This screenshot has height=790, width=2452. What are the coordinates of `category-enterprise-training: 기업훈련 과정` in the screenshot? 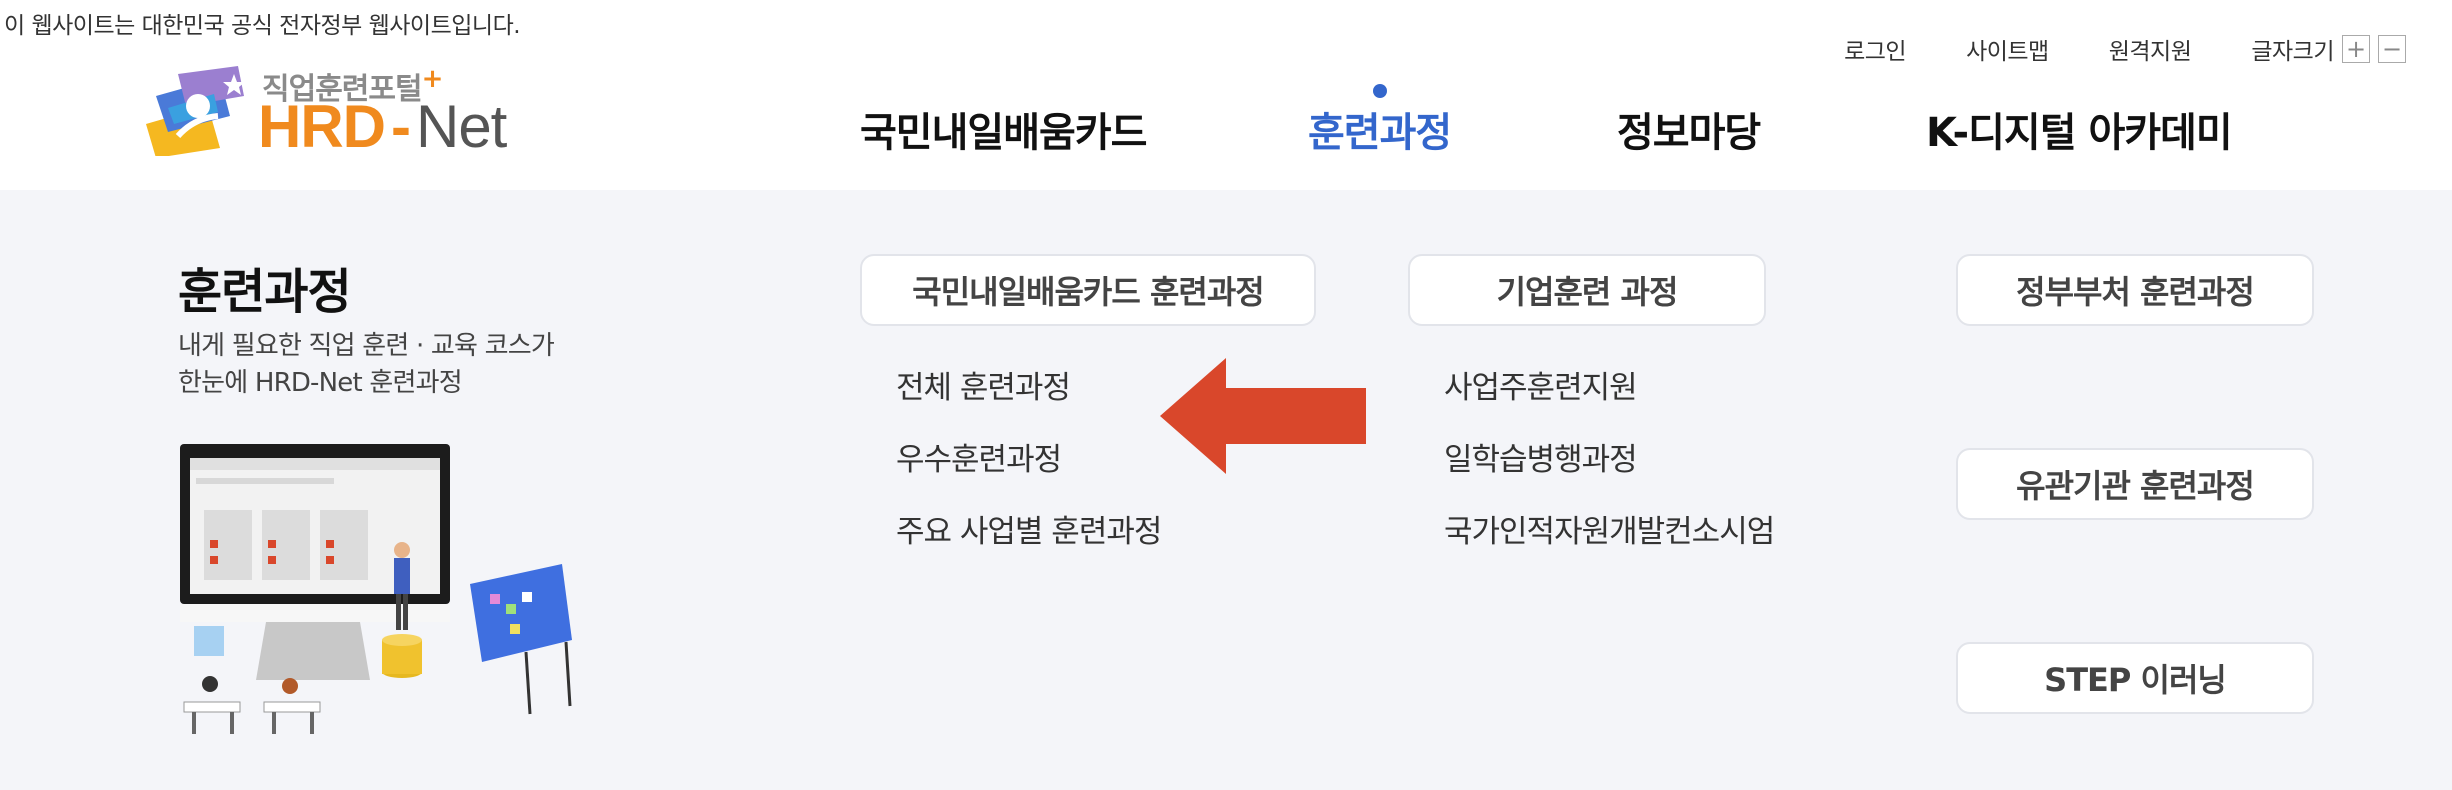 It's located at (1587, 290).